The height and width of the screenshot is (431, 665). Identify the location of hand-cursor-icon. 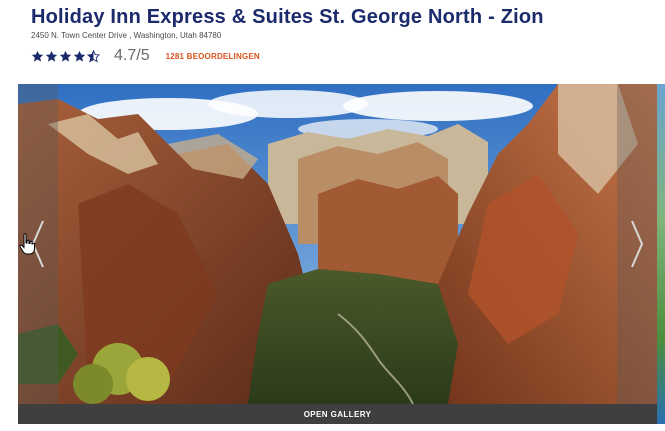
(27, 244).